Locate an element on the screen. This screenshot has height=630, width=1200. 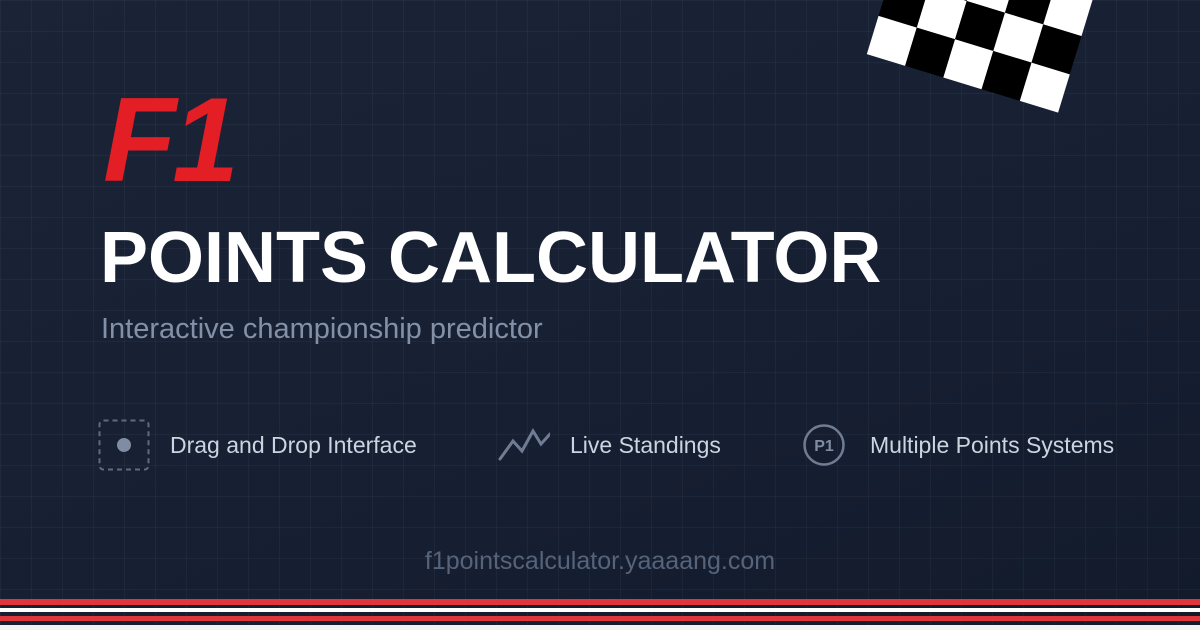
feature-label: Multiple Points Systems is located at coordinates (992, 445).